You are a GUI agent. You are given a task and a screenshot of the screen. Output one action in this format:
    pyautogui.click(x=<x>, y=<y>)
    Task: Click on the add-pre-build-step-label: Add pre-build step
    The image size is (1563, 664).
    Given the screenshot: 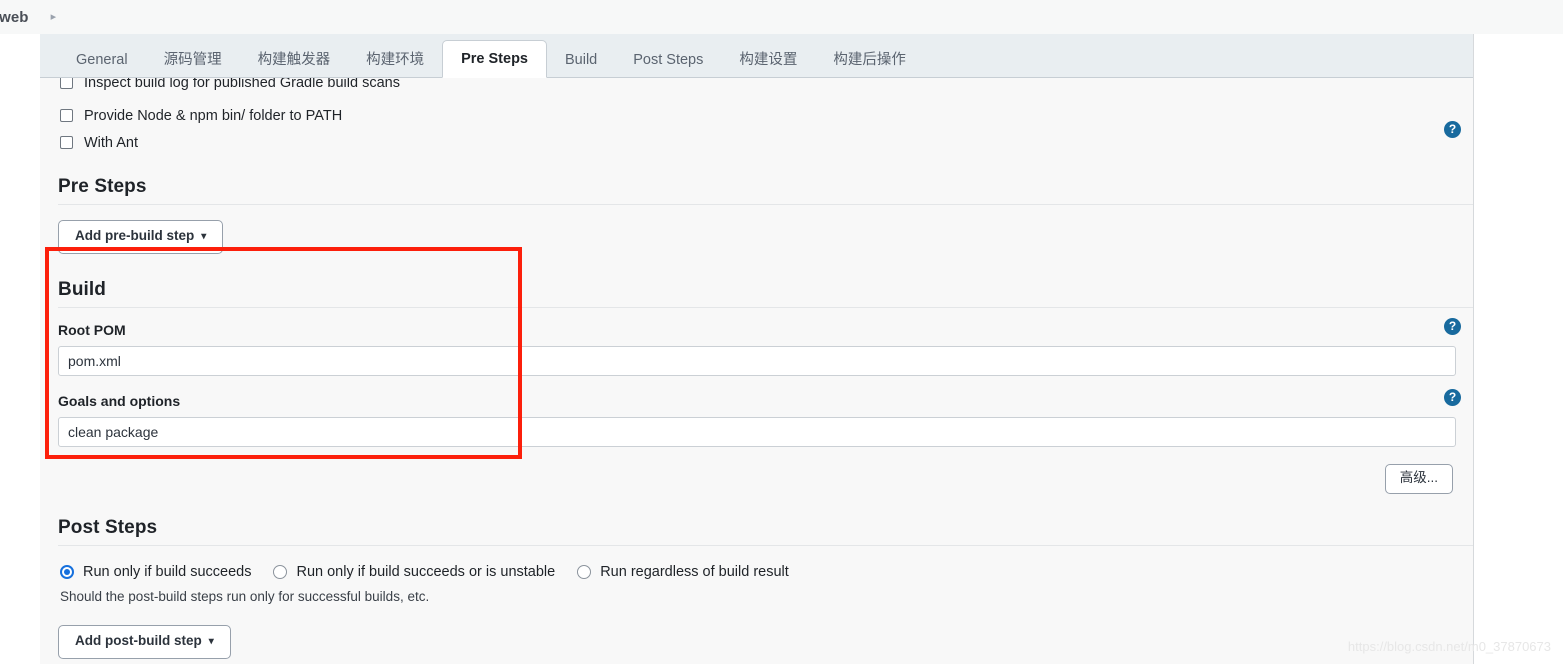 What is the action you would take?
    pyautogui.click(x=135, y=235)
    